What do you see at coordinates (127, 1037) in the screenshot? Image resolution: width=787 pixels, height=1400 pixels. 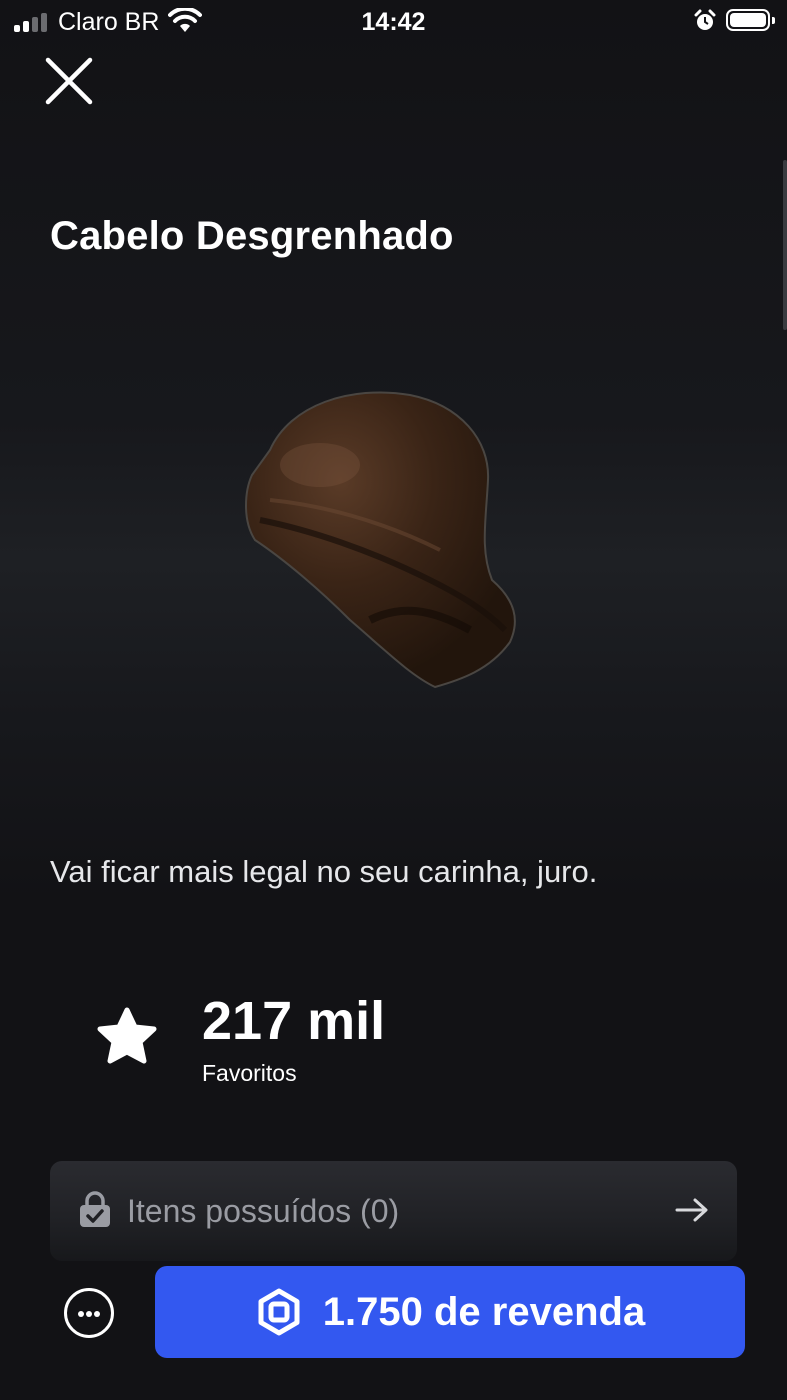 I see `star-icon` at bounding box center [127, 1037].